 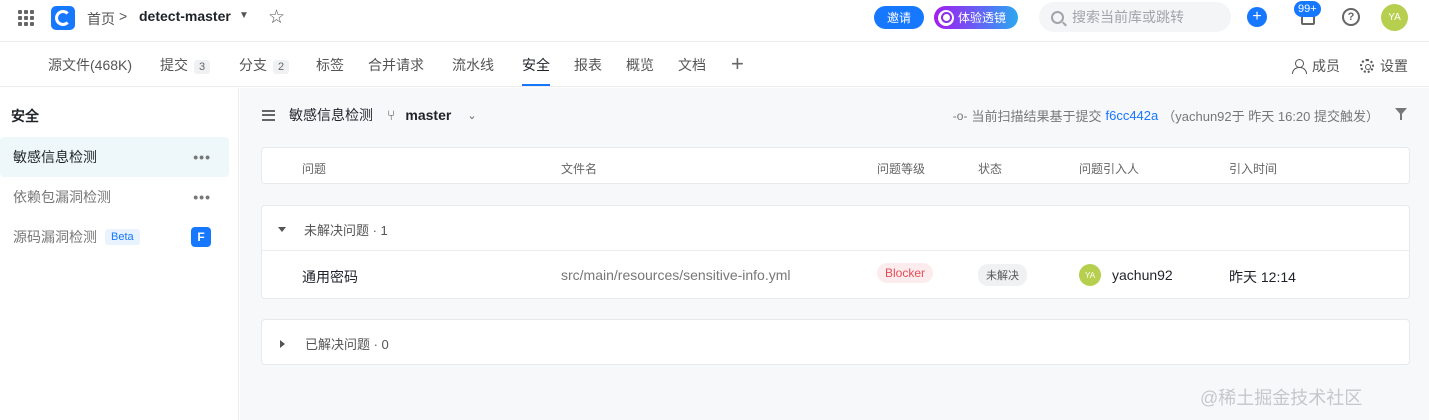 I want to click on main-header: 敏感信息检测 ⑂ master ⌄, so click(x=369, y=115).